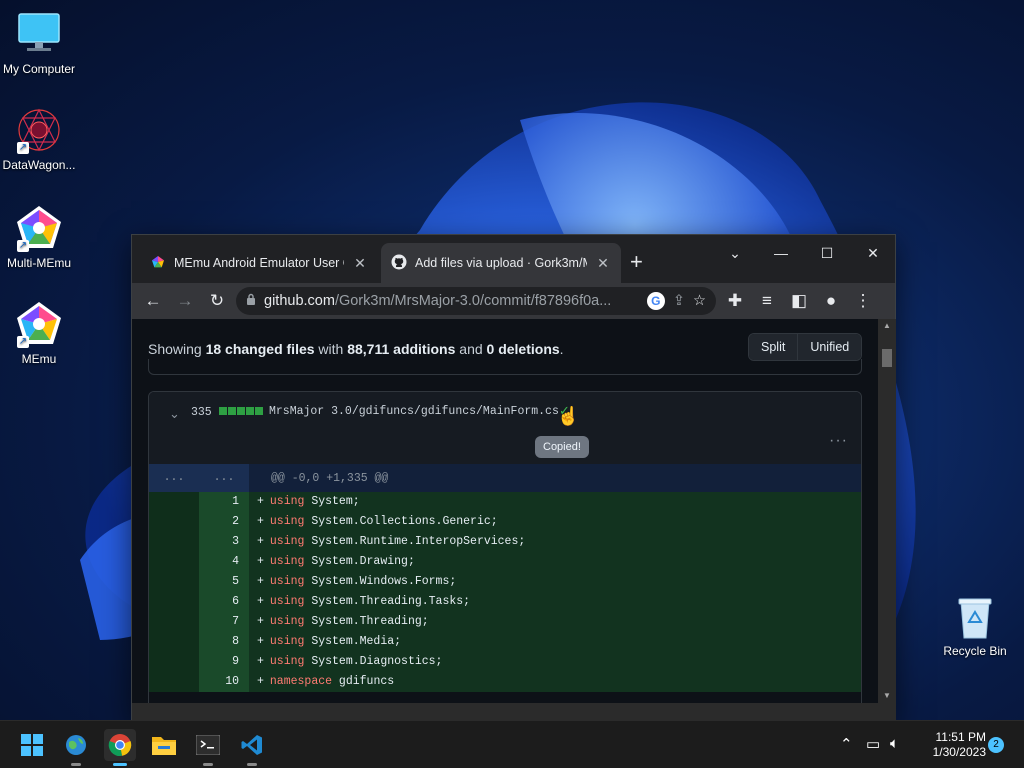 This screenshot has width=1024, height=768. I want to click on horizontal-scrollbar, so click(514, 711).